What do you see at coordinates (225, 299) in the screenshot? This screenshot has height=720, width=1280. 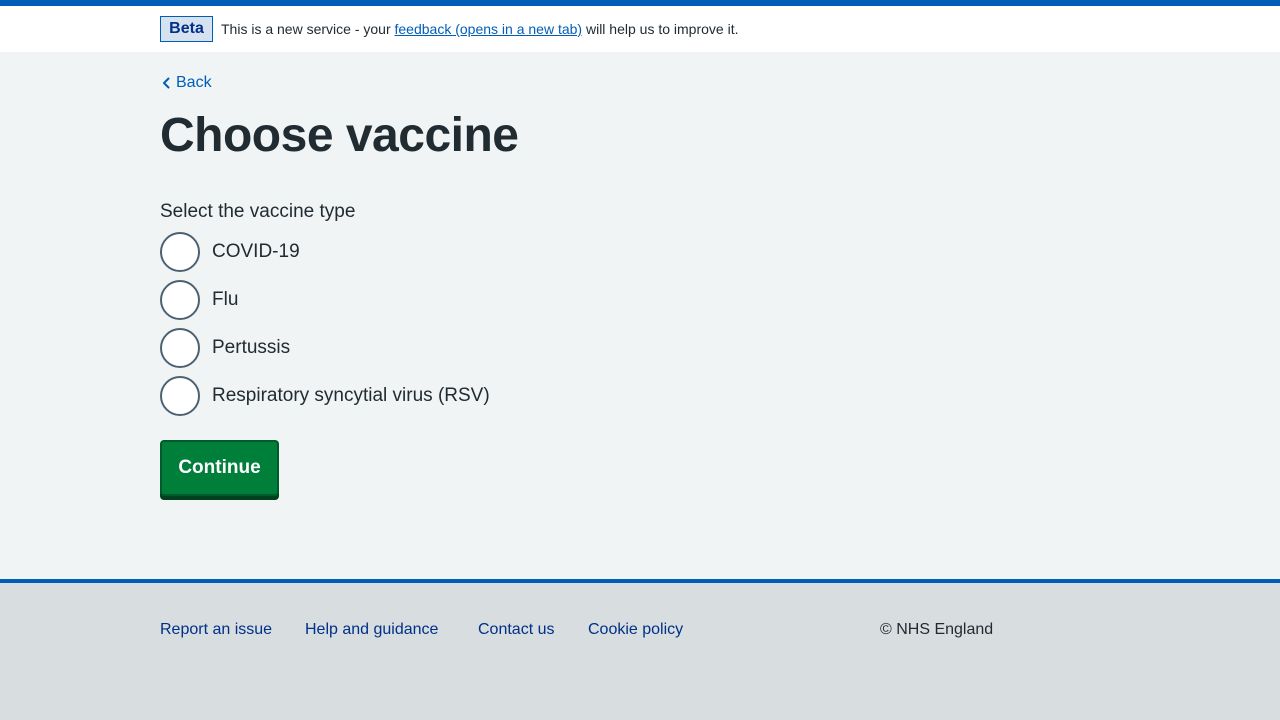 I see `radio-label: Flu` at bounding box center [225, 299].